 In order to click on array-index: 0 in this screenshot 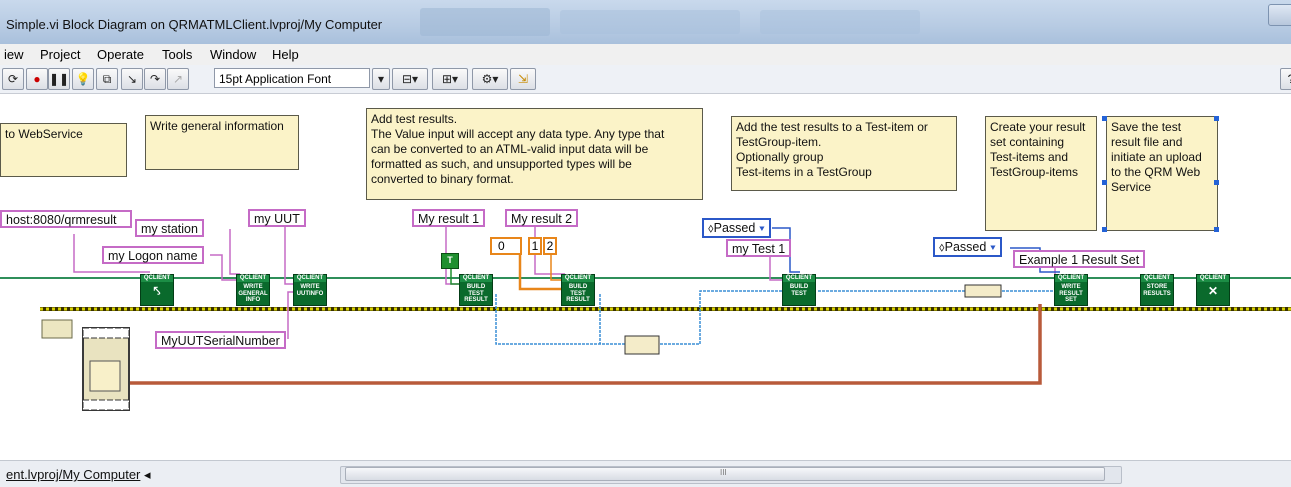, I will do `click(506, 246)`.